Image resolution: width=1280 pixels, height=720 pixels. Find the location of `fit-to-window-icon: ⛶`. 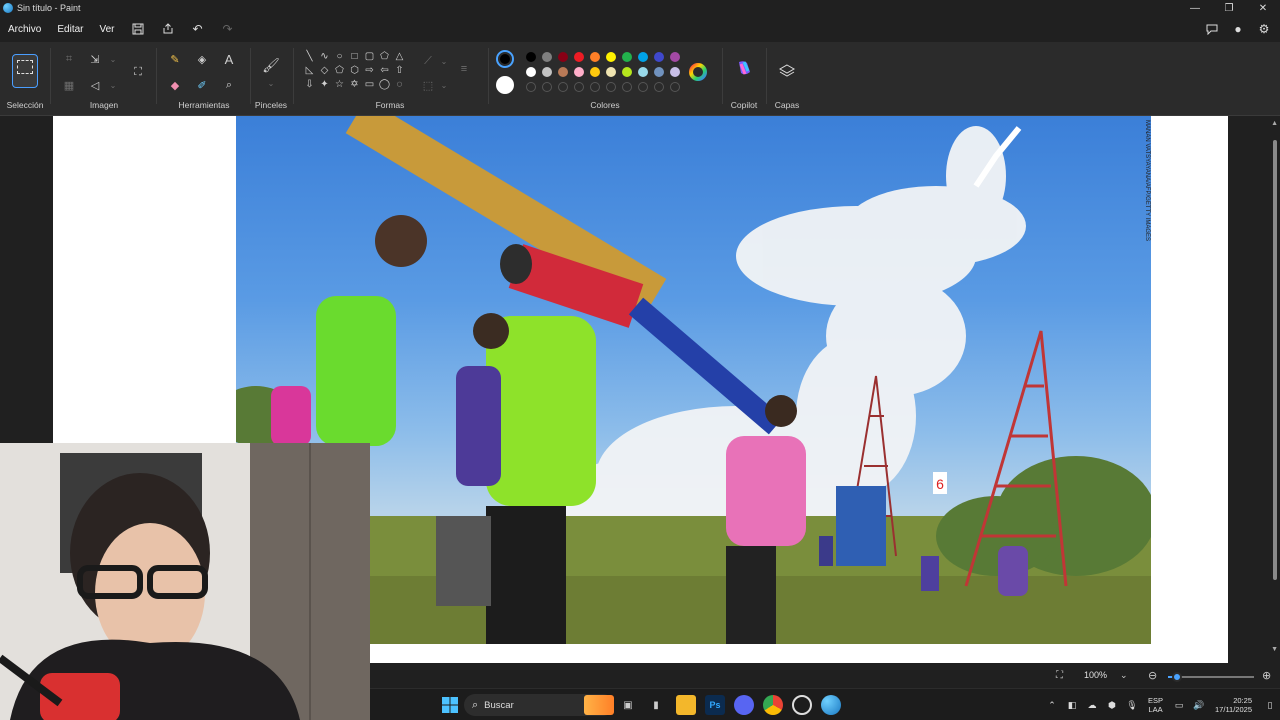

fit-to-window-icon: ⛶ is located at coordinates (1063, 677).